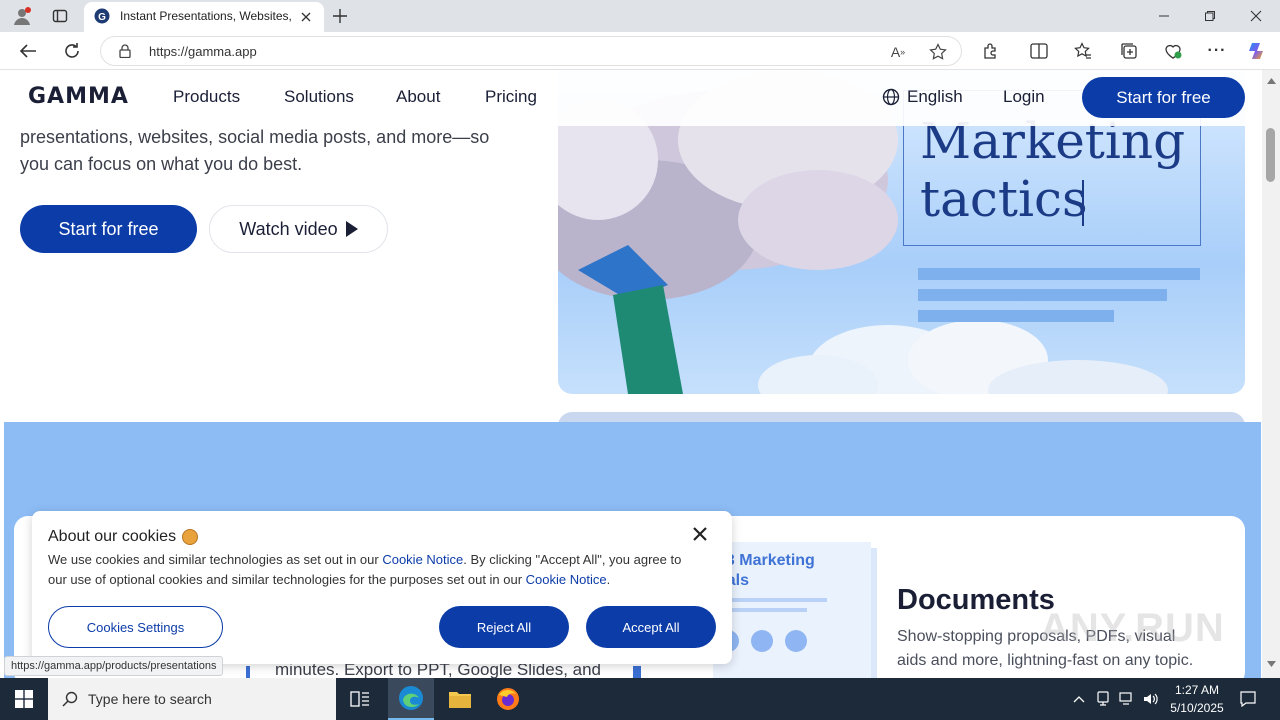 Image resolution: width=1280 pixels, height=720 pixels. What do you see at coordinates (1257, 51) in the screenshot?
I see `copilot-icon` at bounding box center [1257, 51].